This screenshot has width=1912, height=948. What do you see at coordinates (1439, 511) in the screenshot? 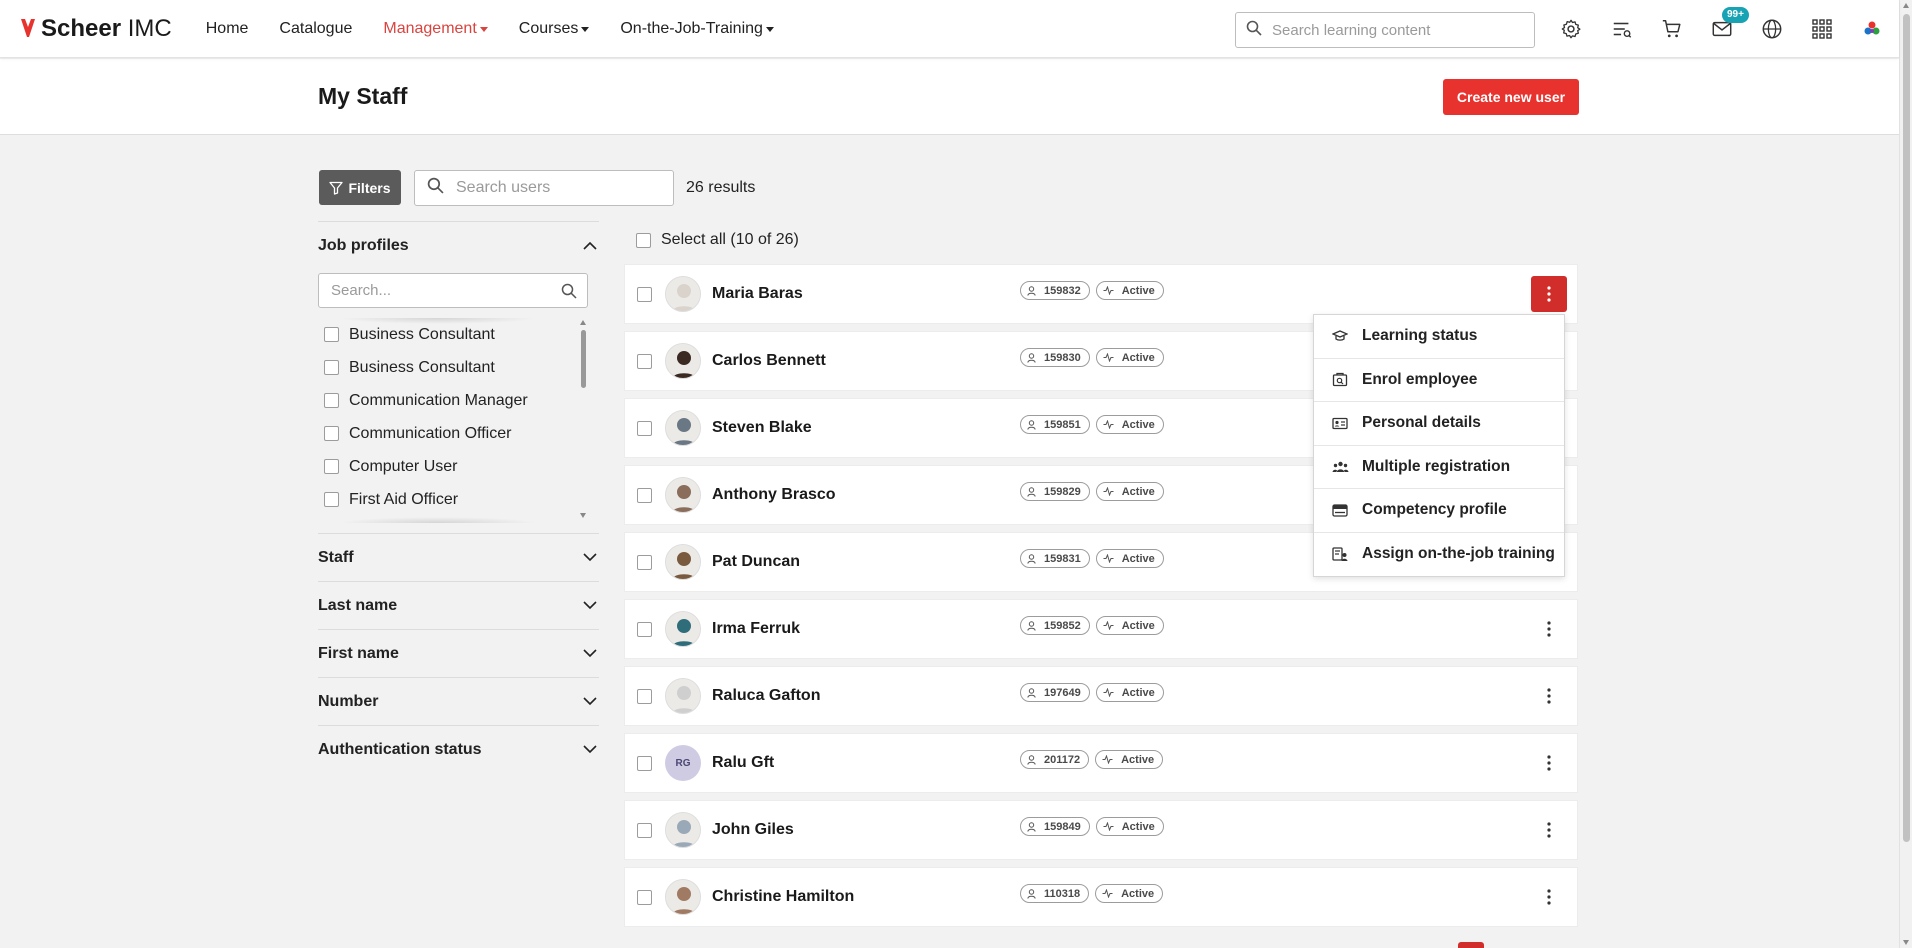
I see `menu-item-competency-profile: Competency profile` at bounding box center [1439, 511].